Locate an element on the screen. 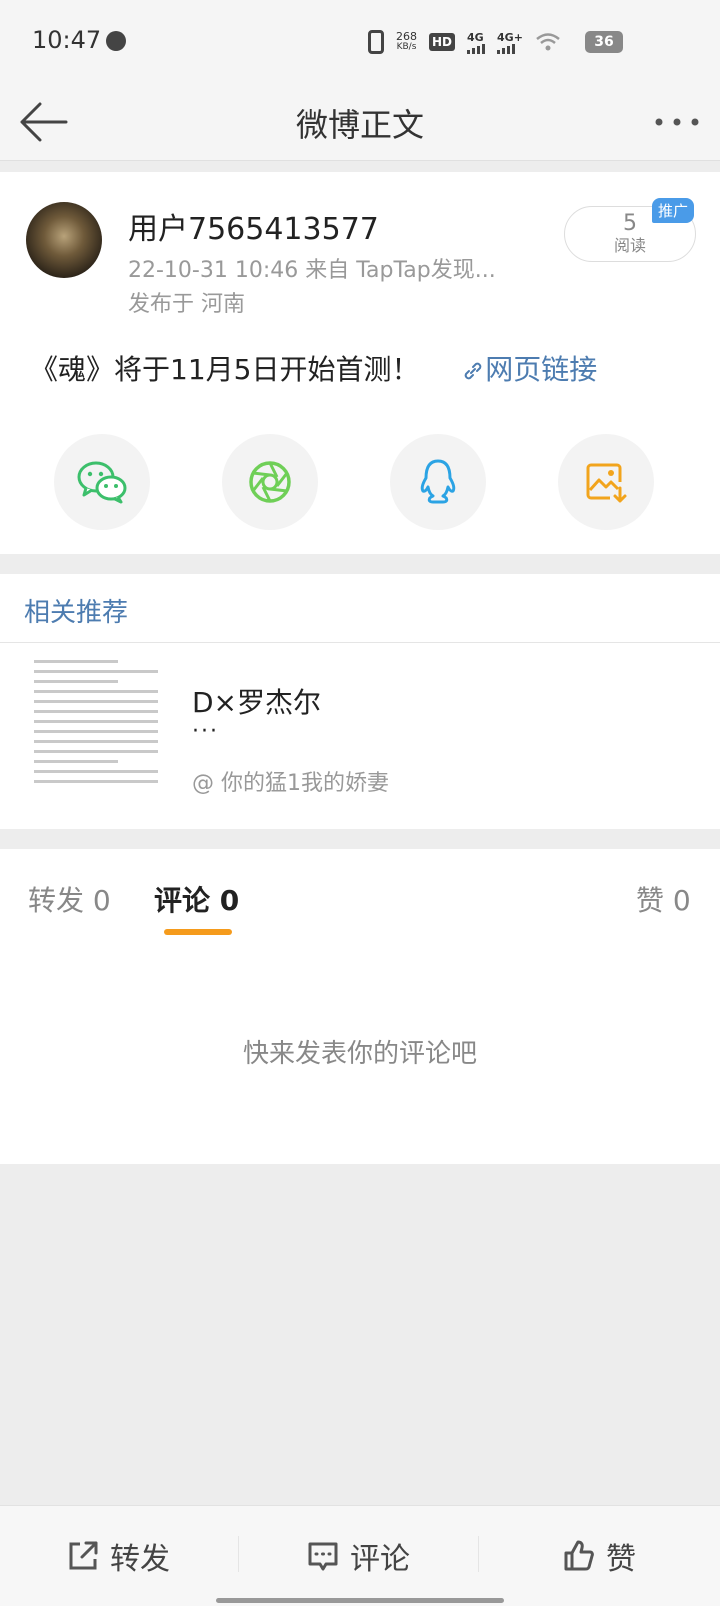 Image resolution: width=720 pixels, height=1606 pixels. bottom-action-bar: 转发 评论 赞 is located at coordinates (360, 1555).